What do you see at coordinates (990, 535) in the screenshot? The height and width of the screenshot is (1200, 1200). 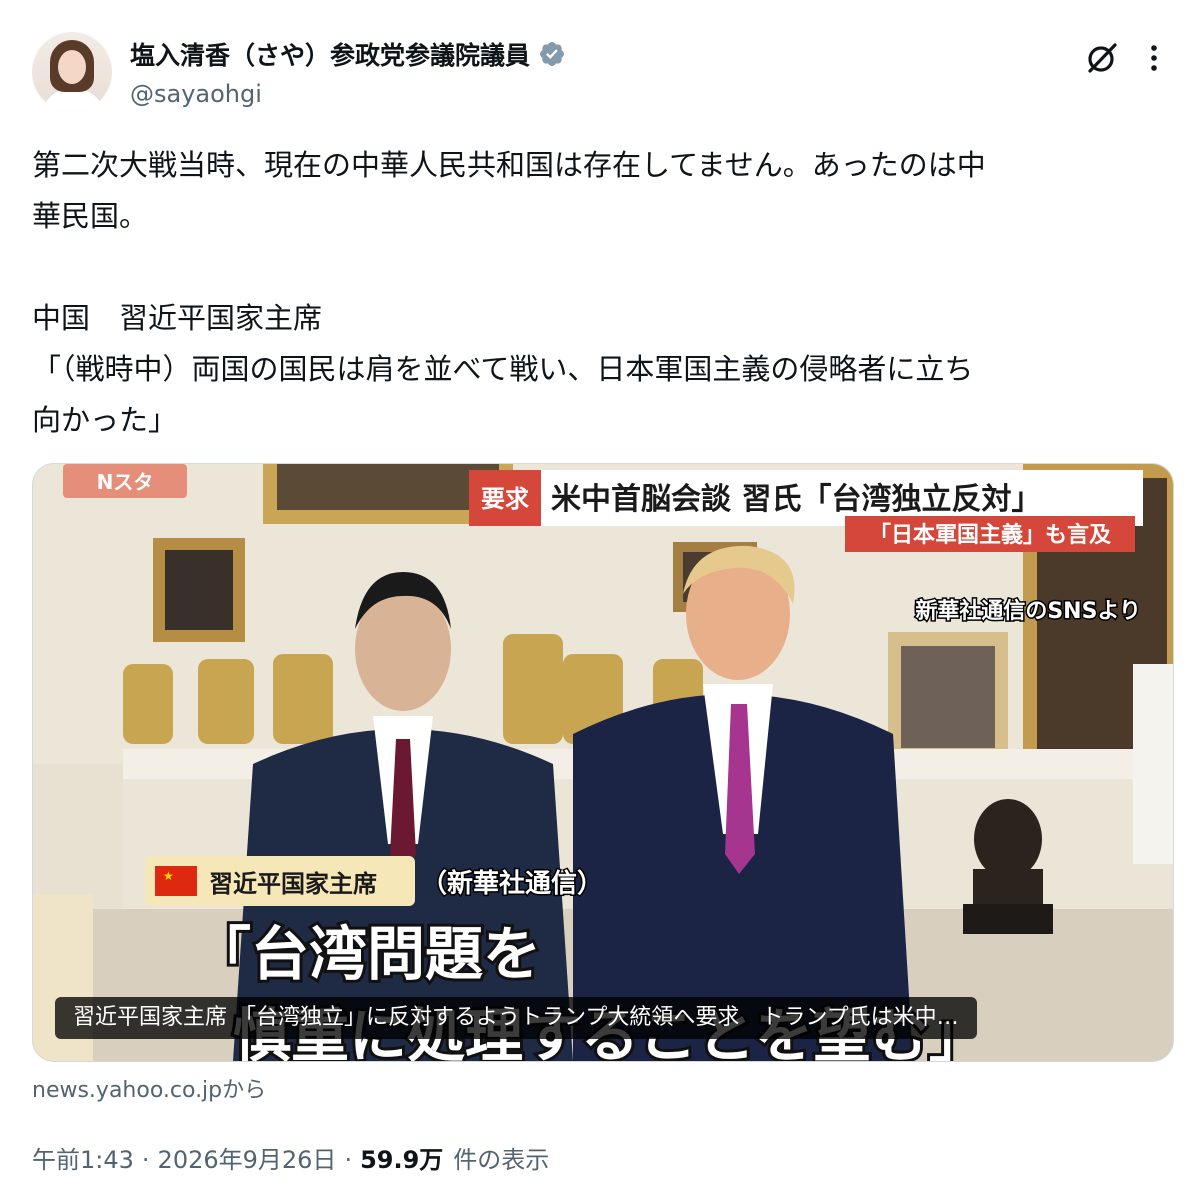 I see `subheadline: 「日本軍国主義」も言及` at bounding box center [990, 535].